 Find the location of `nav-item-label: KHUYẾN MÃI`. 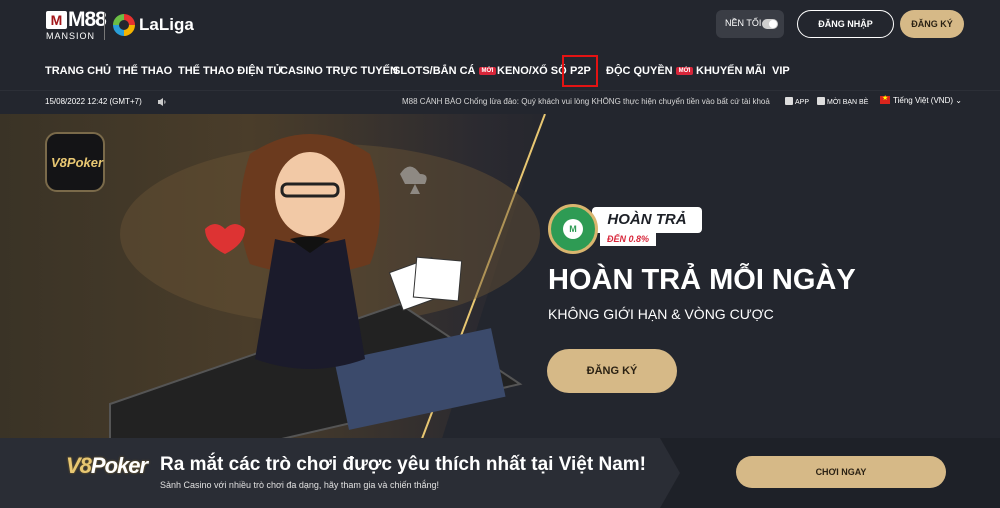

nav-item-label: KHUYẾN MÃI is located at coordinates (731, 71).